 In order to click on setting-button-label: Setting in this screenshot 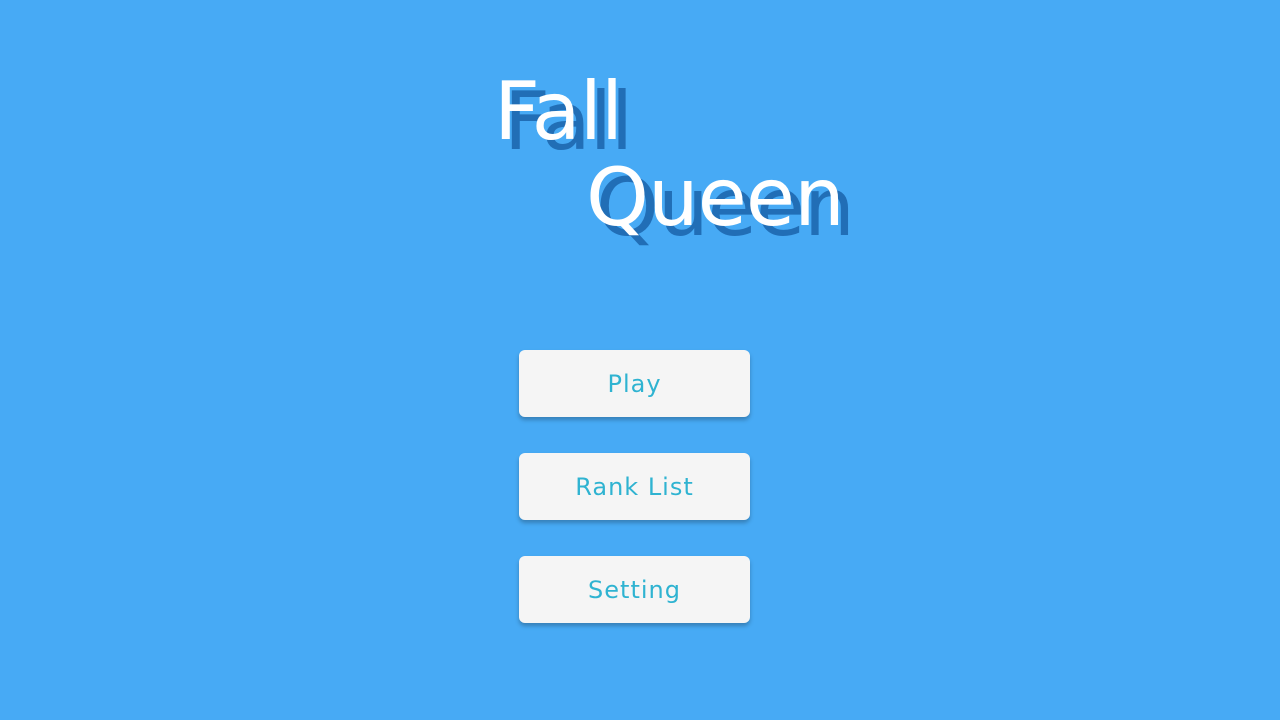, I will do `click(634, 589)`.